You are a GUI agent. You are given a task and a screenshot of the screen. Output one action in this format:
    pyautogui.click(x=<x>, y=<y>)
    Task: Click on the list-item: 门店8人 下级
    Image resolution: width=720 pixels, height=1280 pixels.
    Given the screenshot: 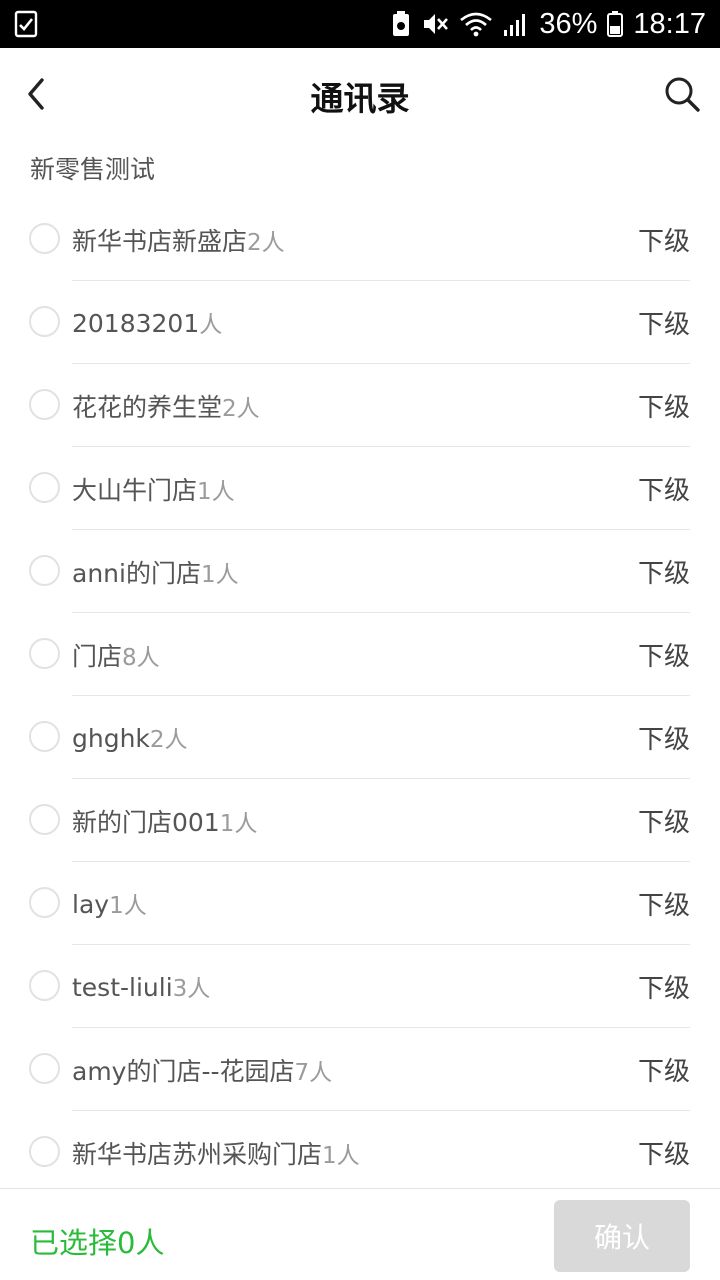 What is the action you would take?
    pyautogui.click(x=360, y=654)
    